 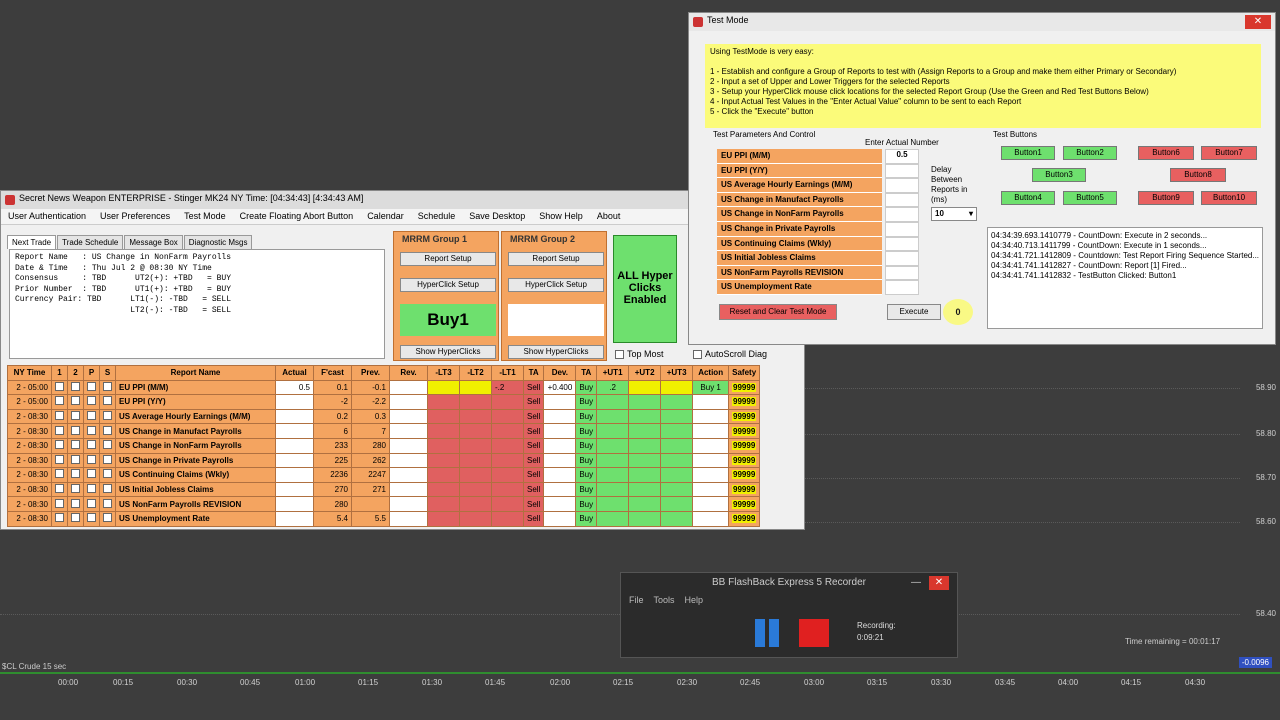 I want to click on recorder-menu-tools: Tools, so click(x=664, y=600).